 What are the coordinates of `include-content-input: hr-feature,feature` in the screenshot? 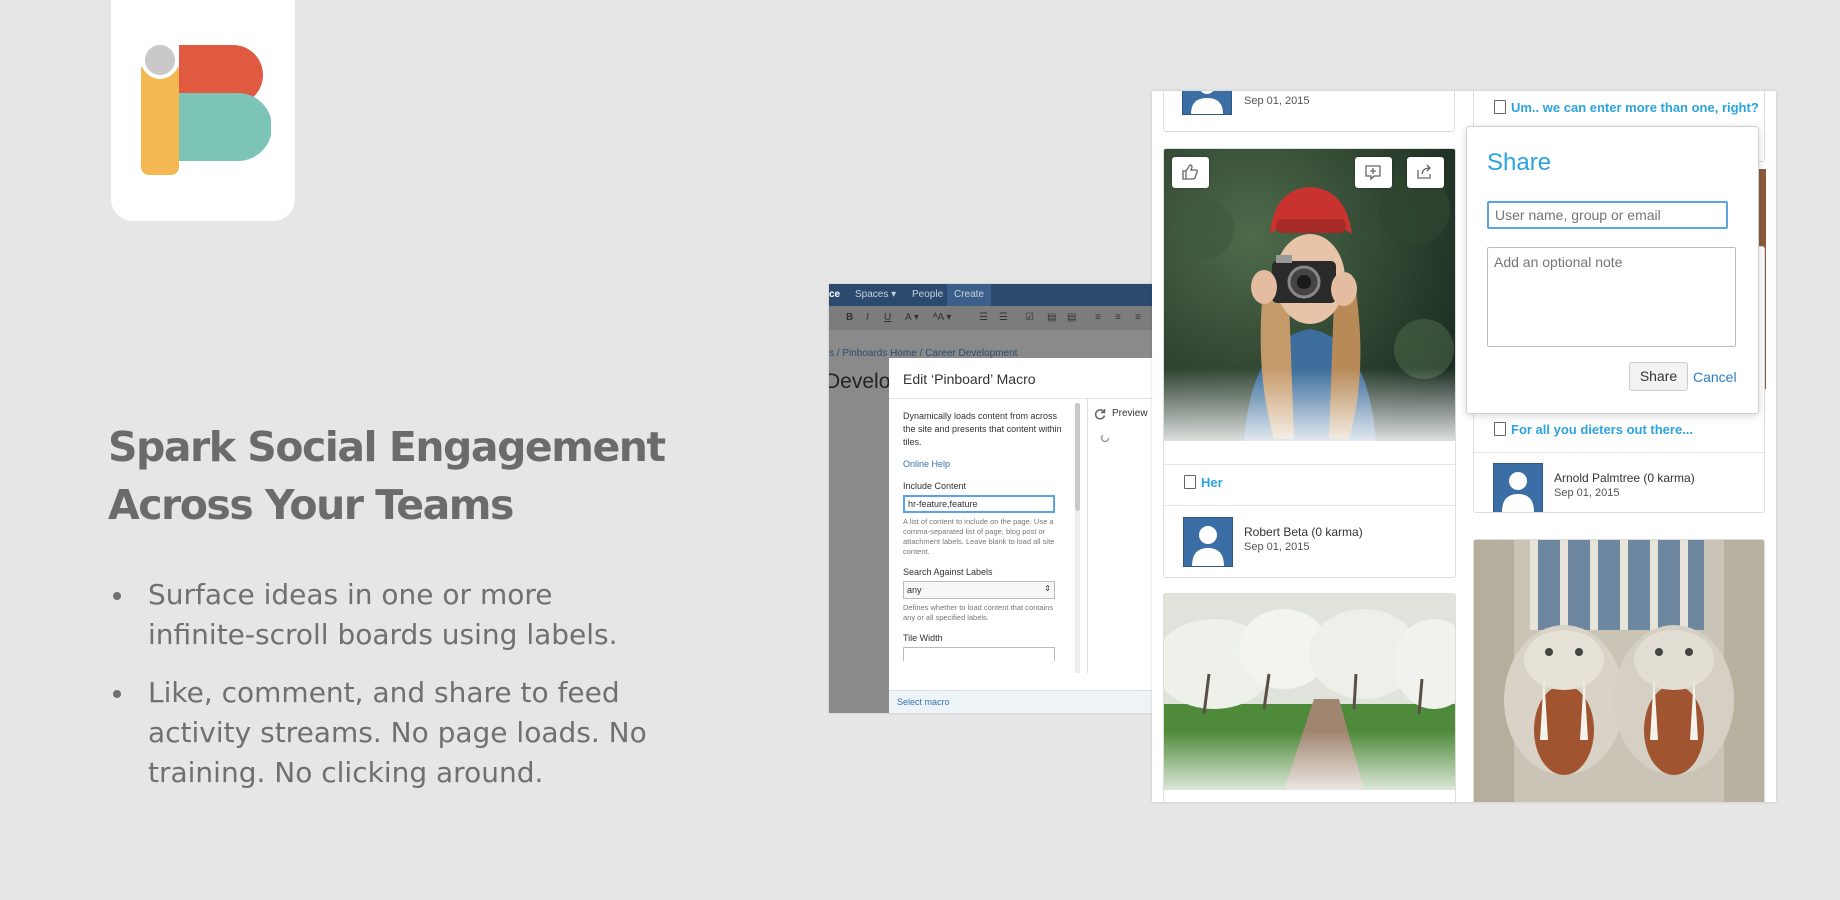 It's located at (979, 504).